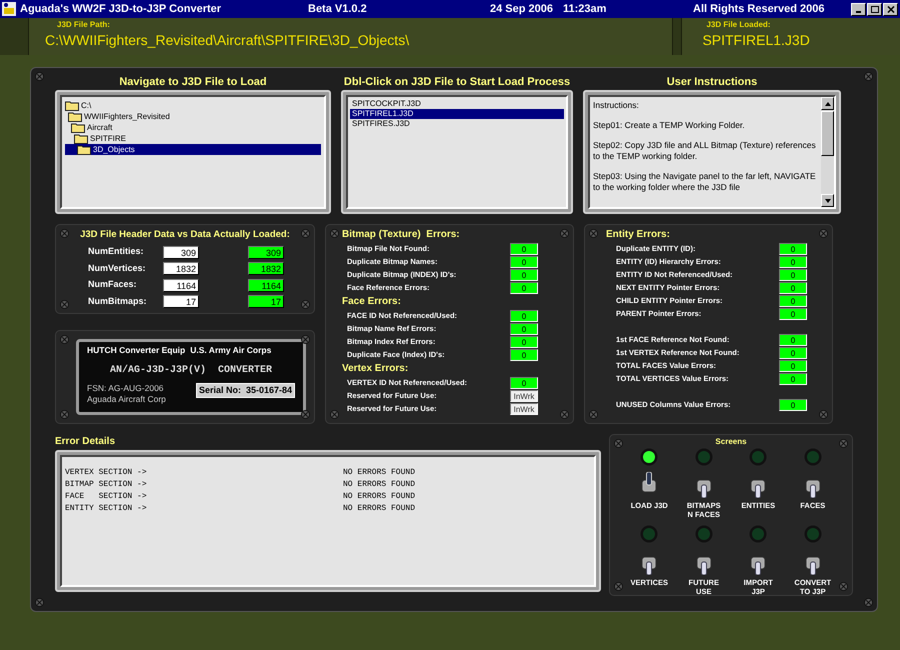  What do you see at coordinates (712, 82) in the screenshot?
I see `panel-heading: User Instructions` at bounding box center [712, 82].